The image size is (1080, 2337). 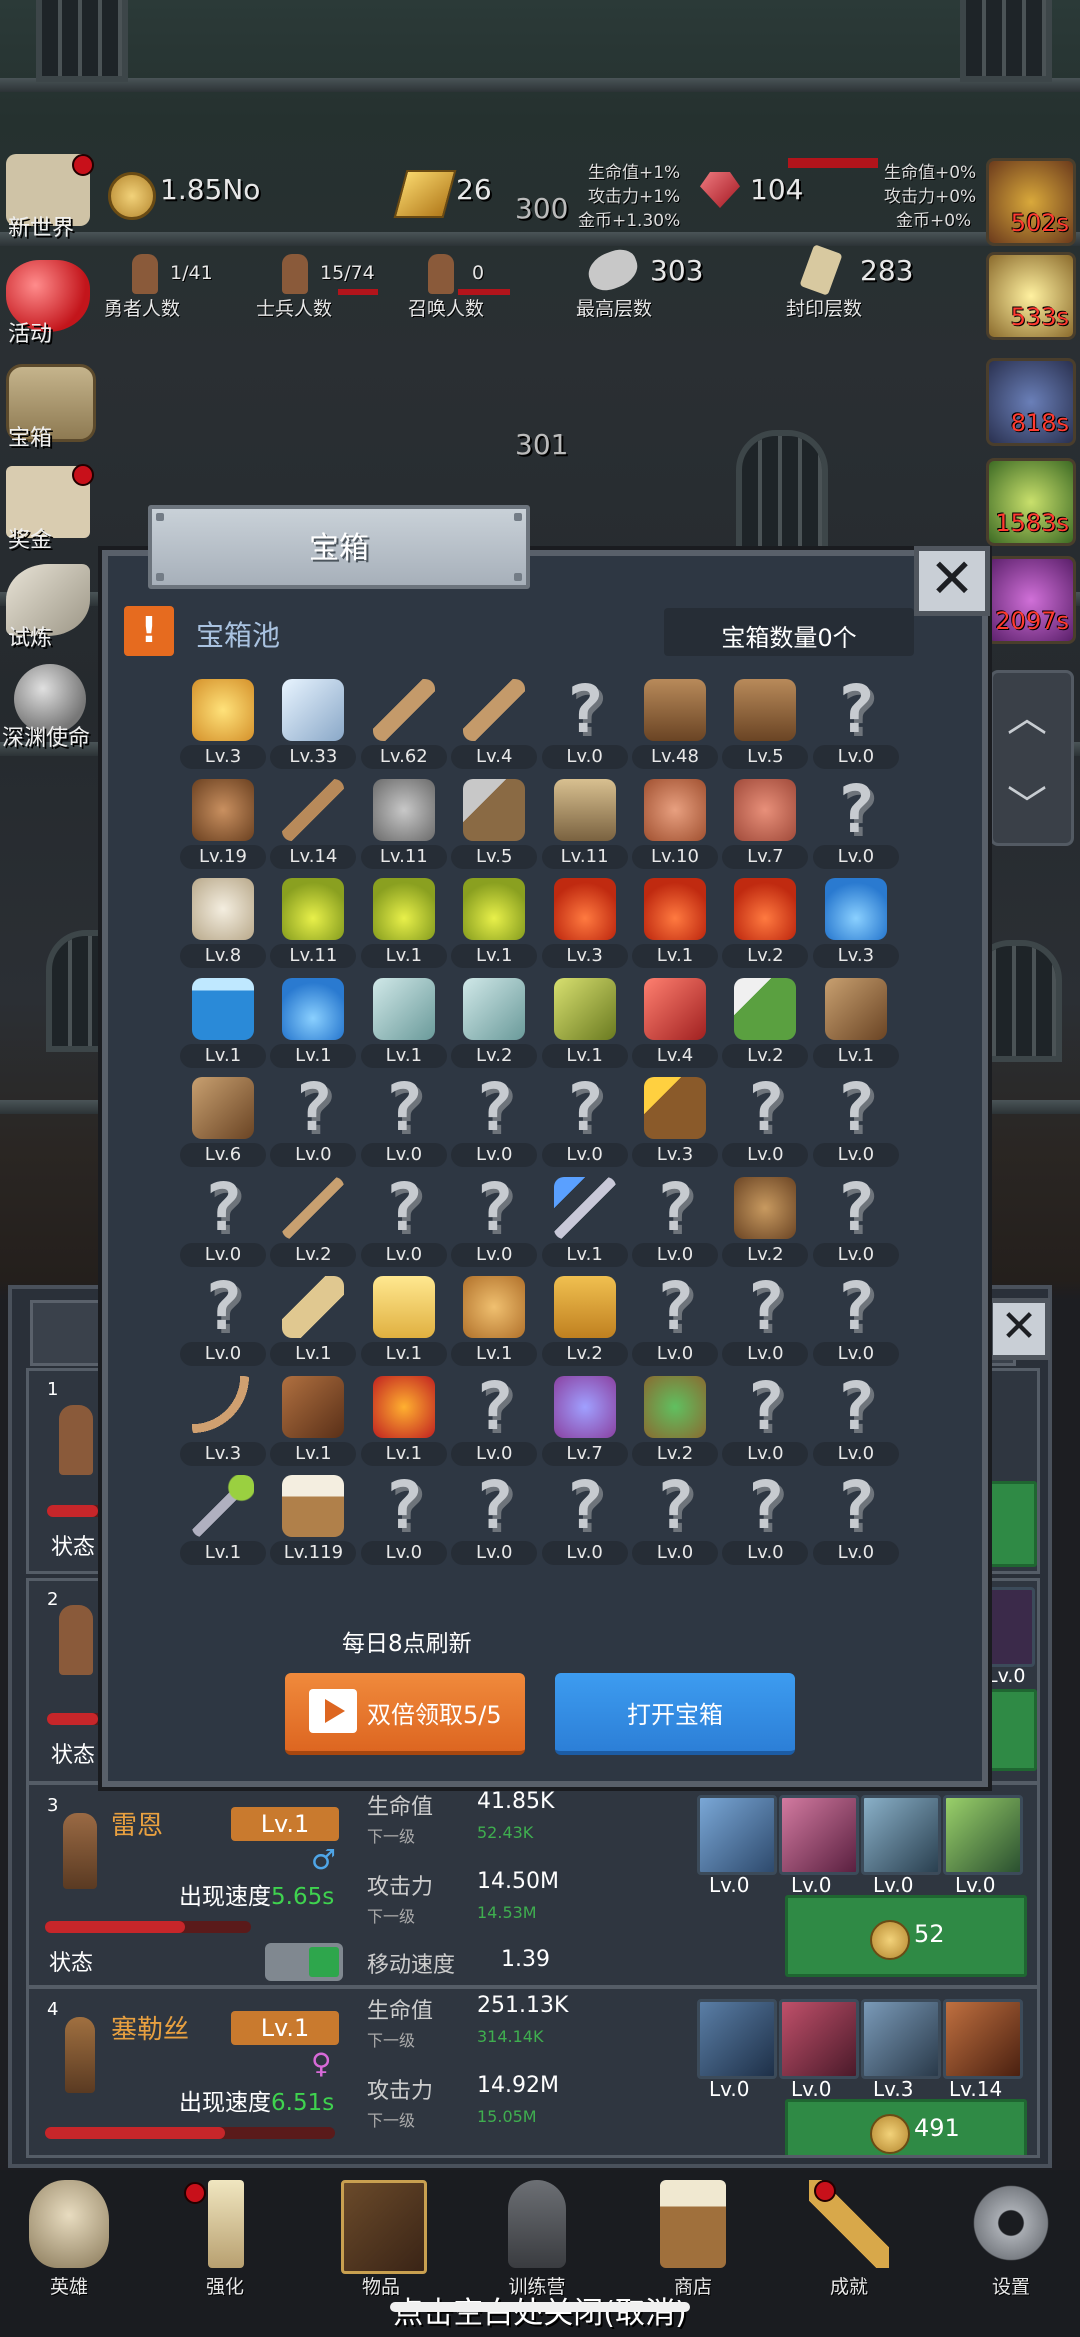 What do you see at coordinates (404, 725) in the screenshot?
I see `chest-item: Lv.62` at bounding box center [404, 725].